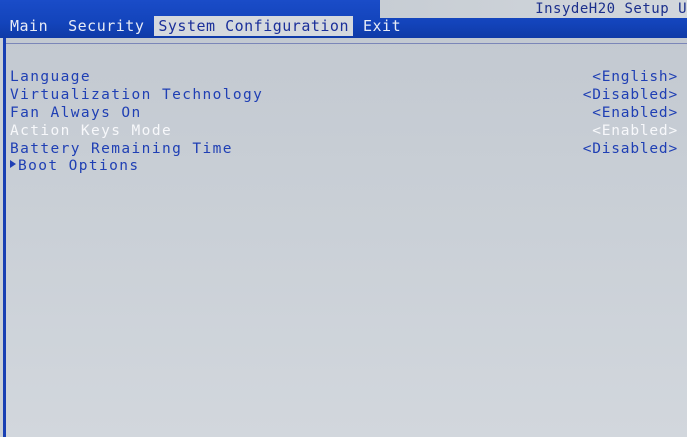 This screenshot has width=687, height=437. I want to click on setting-value: <English>, so click(635, 77).